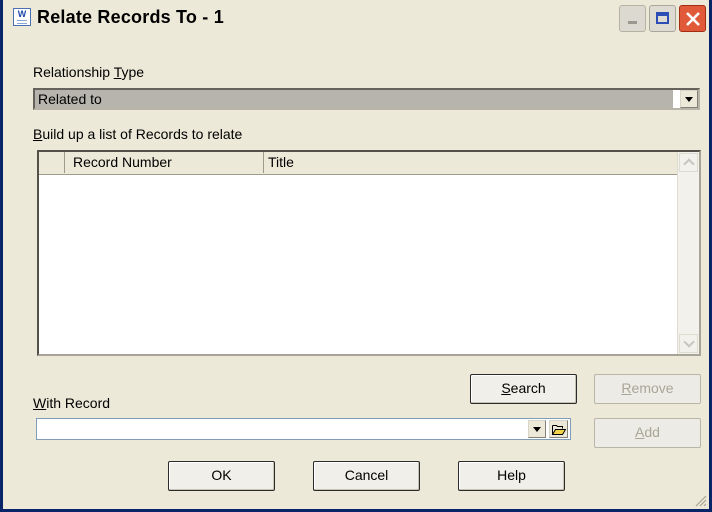 The height and width of the screenshot is (512, 712). I want to click on row-selector-header, so click(52, 162).